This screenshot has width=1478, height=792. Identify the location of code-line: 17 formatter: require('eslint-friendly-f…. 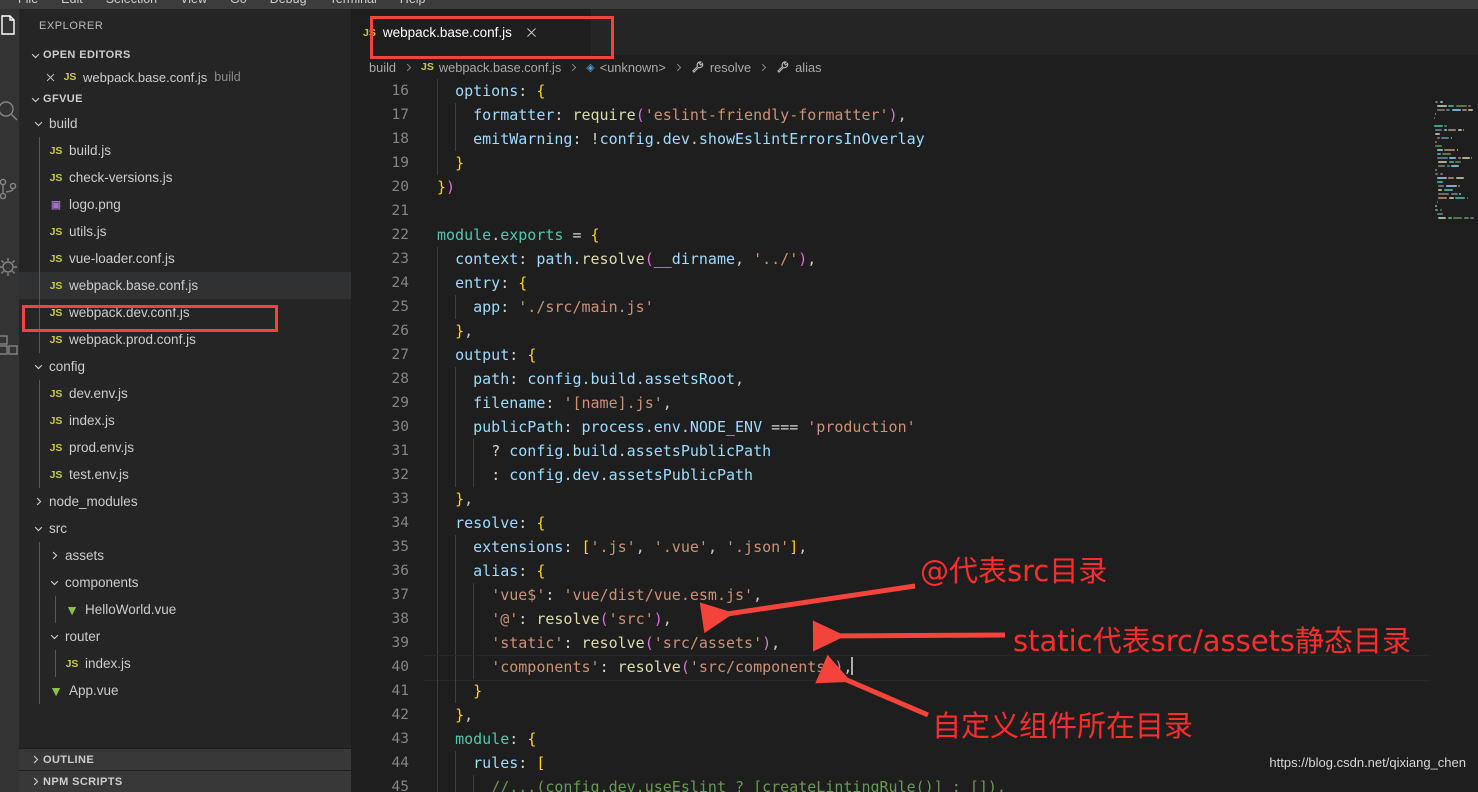
(914, 115).